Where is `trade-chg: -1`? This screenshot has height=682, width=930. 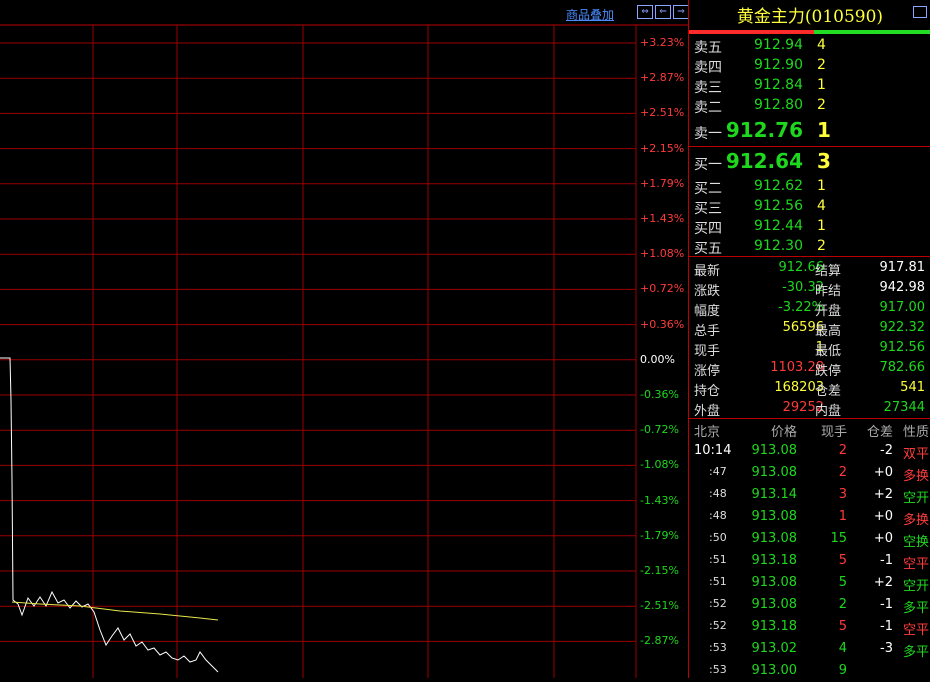
trade-chg: -1 is located at coordinates (886, 560).